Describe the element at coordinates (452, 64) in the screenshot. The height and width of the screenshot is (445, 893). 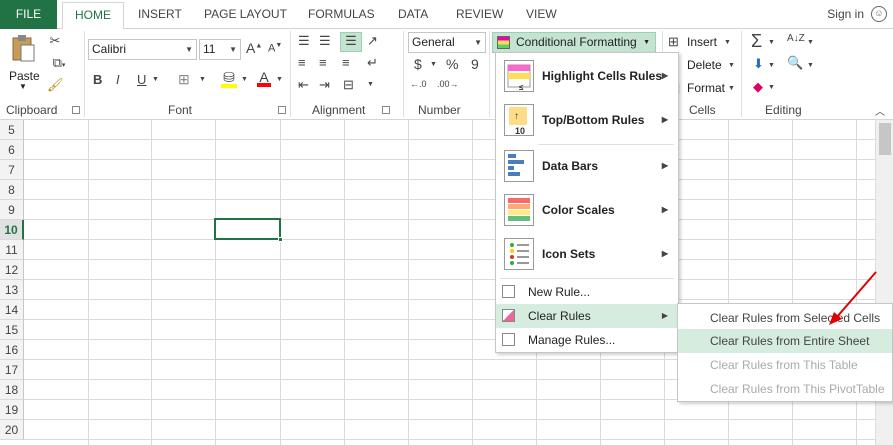
I see `percent-button: %` at that location.